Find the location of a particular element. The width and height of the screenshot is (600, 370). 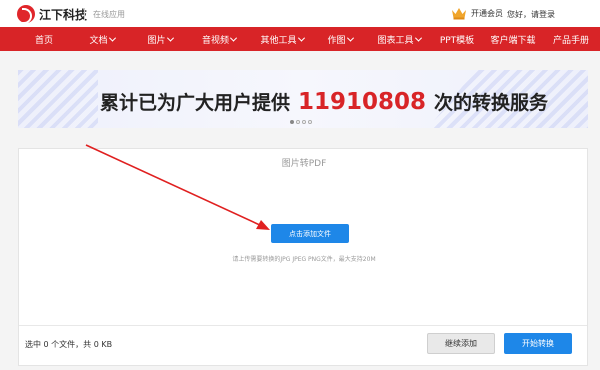

divider is located at coordinates (303, 325).